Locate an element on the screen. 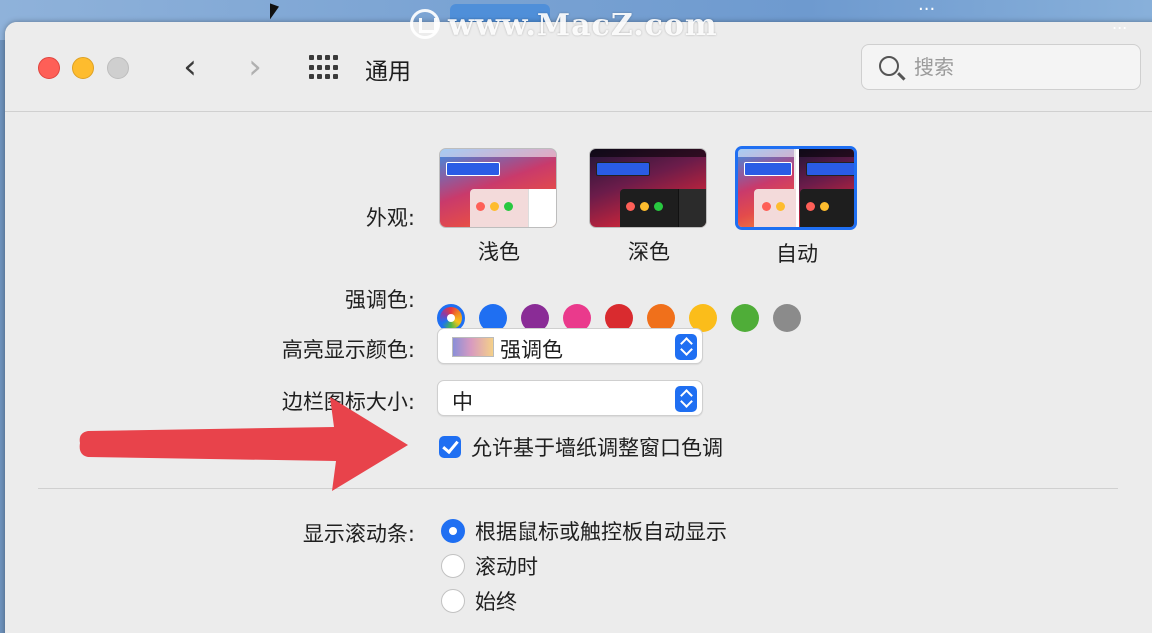  zoom-window-button is located at coordinates (118, 68).